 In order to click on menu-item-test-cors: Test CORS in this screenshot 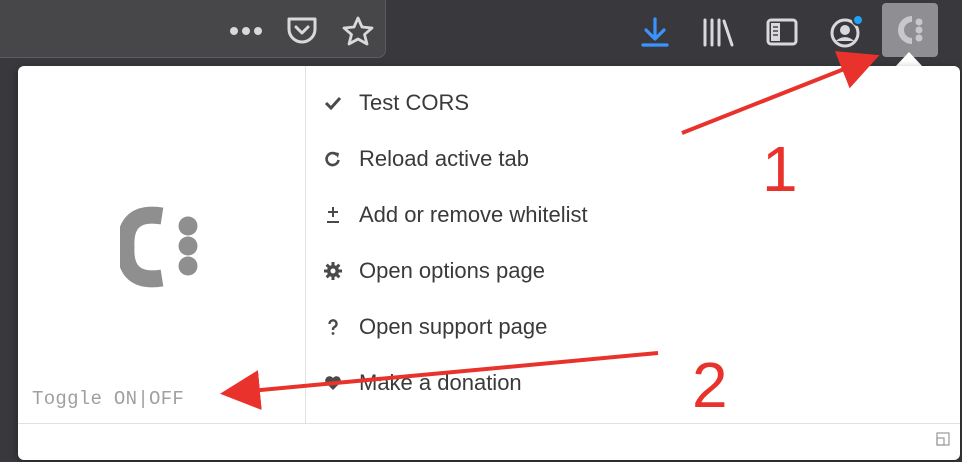, I will do `click(387, 103)`.